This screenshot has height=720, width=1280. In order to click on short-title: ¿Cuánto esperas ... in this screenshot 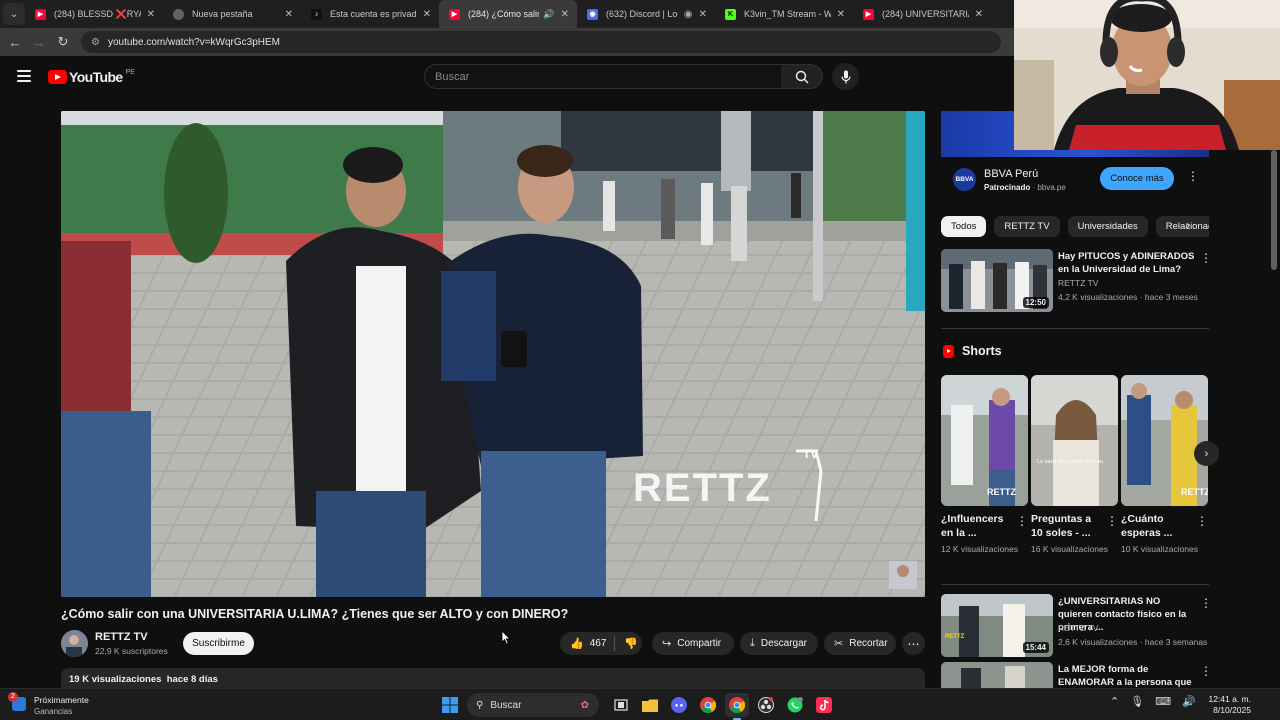, I will do `click(1157, 526)`.